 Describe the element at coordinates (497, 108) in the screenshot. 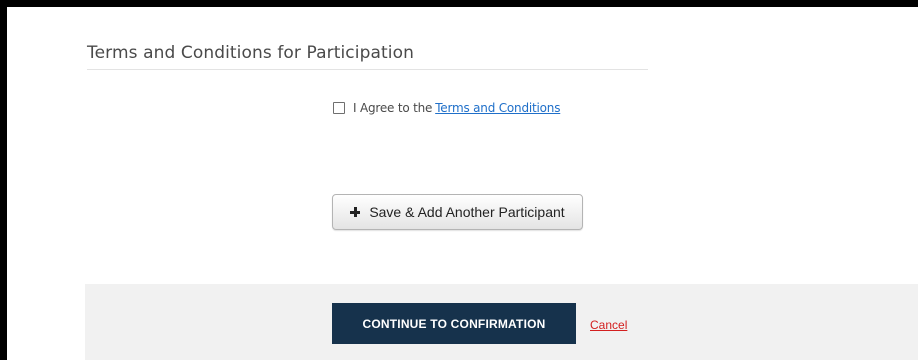

I see `terms-and-conditions-link: Terms and Conditions` at that location.